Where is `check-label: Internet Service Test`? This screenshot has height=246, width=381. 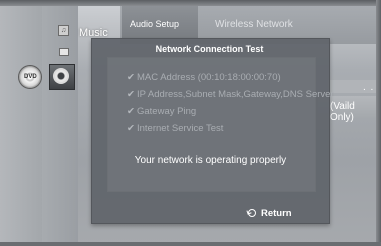
check-label: Internet Service Test is located at coordinates (180, 128).